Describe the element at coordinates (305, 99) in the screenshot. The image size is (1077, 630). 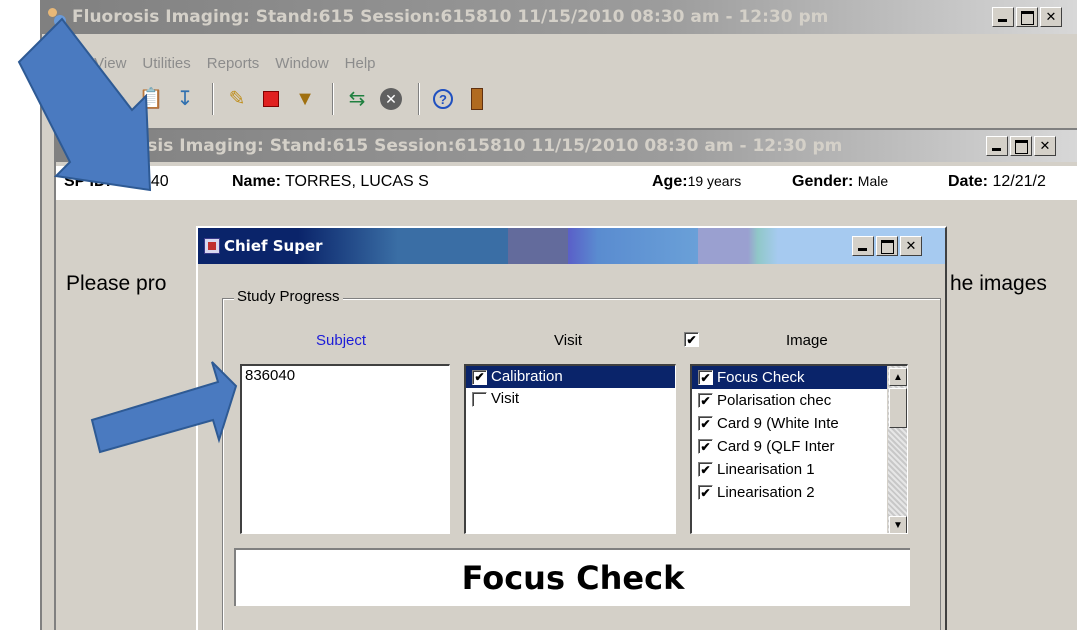
I see `download-icon: ▼` at that location.